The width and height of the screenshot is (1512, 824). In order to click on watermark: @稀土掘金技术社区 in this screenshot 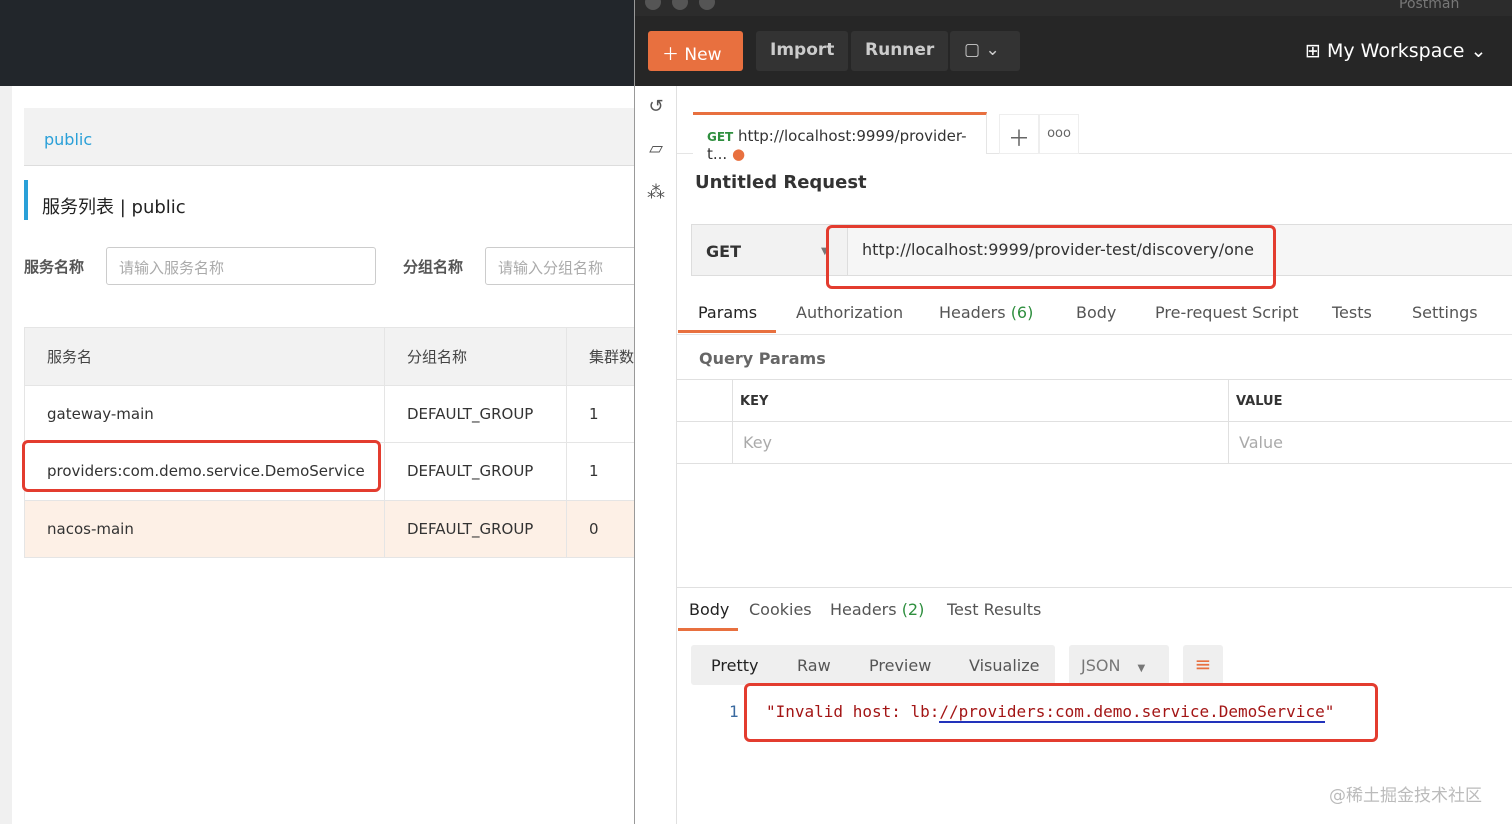, I will do `click(1405, 796)`.